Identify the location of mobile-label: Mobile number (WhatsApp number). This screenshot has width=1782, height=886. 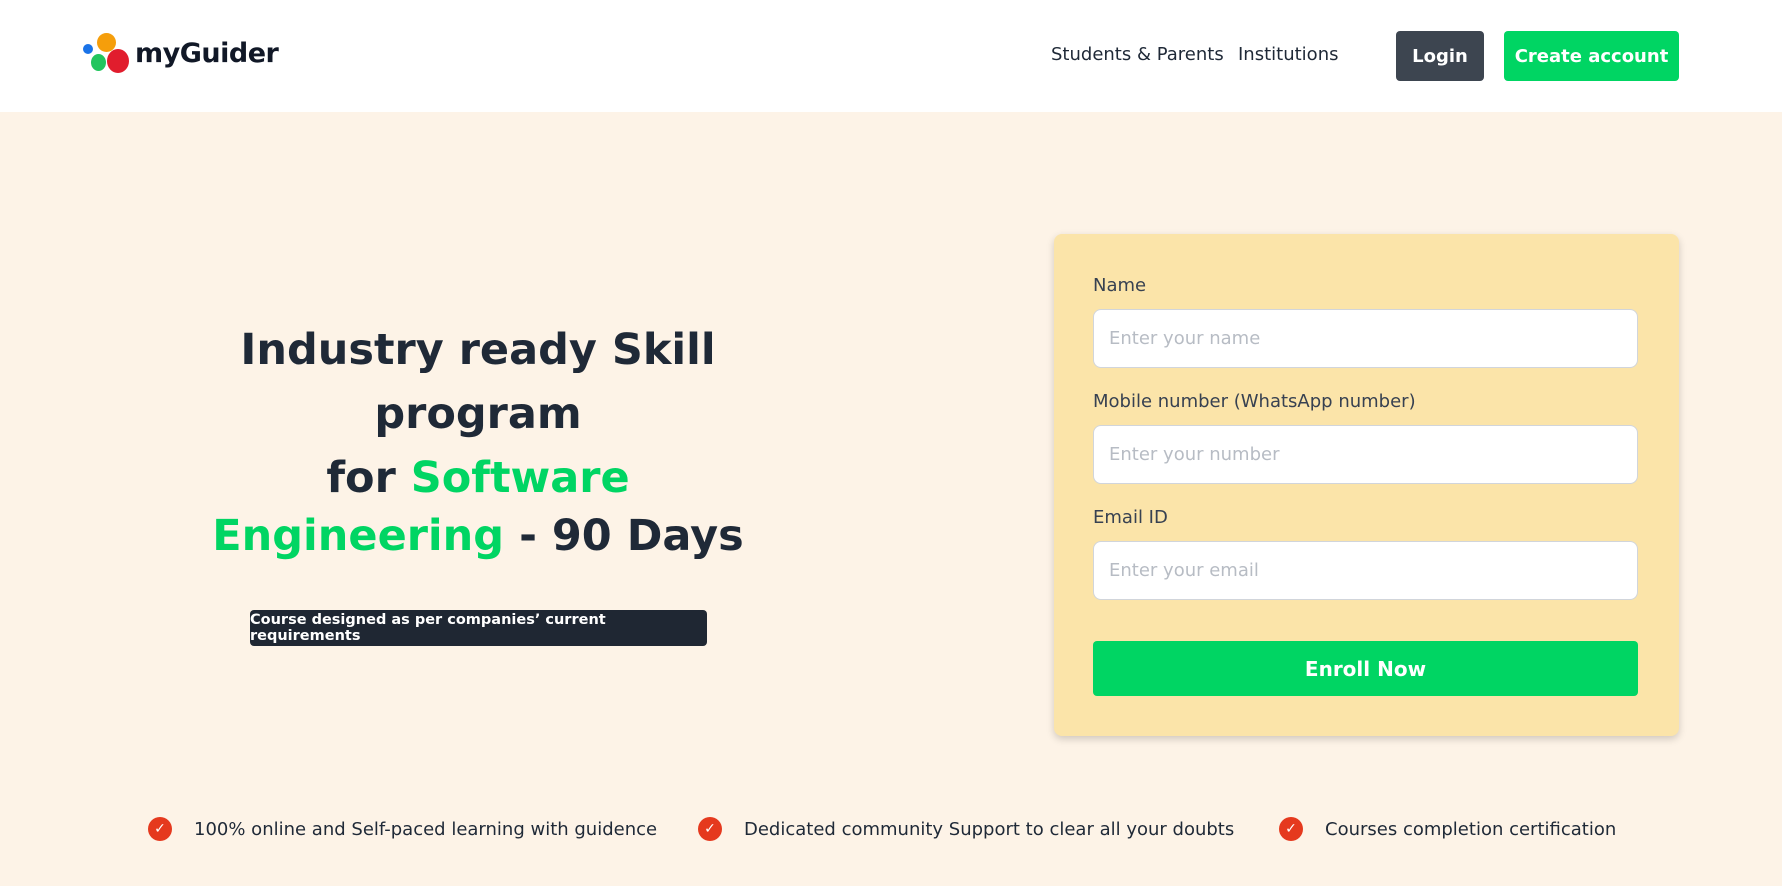
(1254, 401).